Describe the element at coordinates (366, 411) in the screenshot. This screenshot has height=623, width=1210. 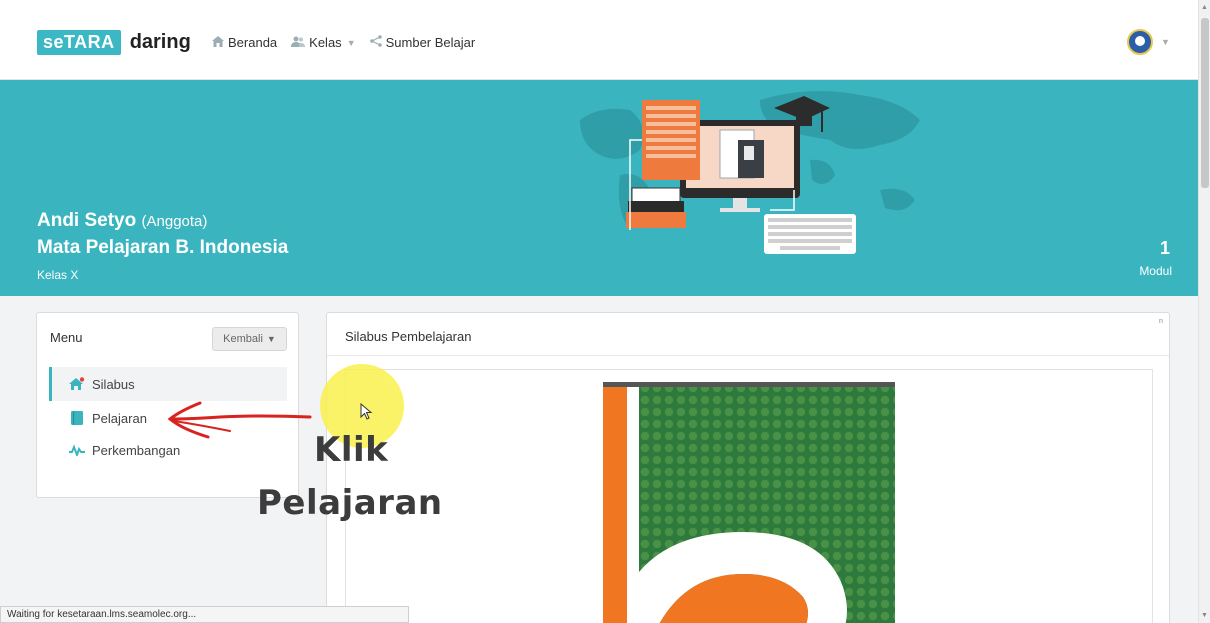
I see `mouse-pointer-icon` at that location.